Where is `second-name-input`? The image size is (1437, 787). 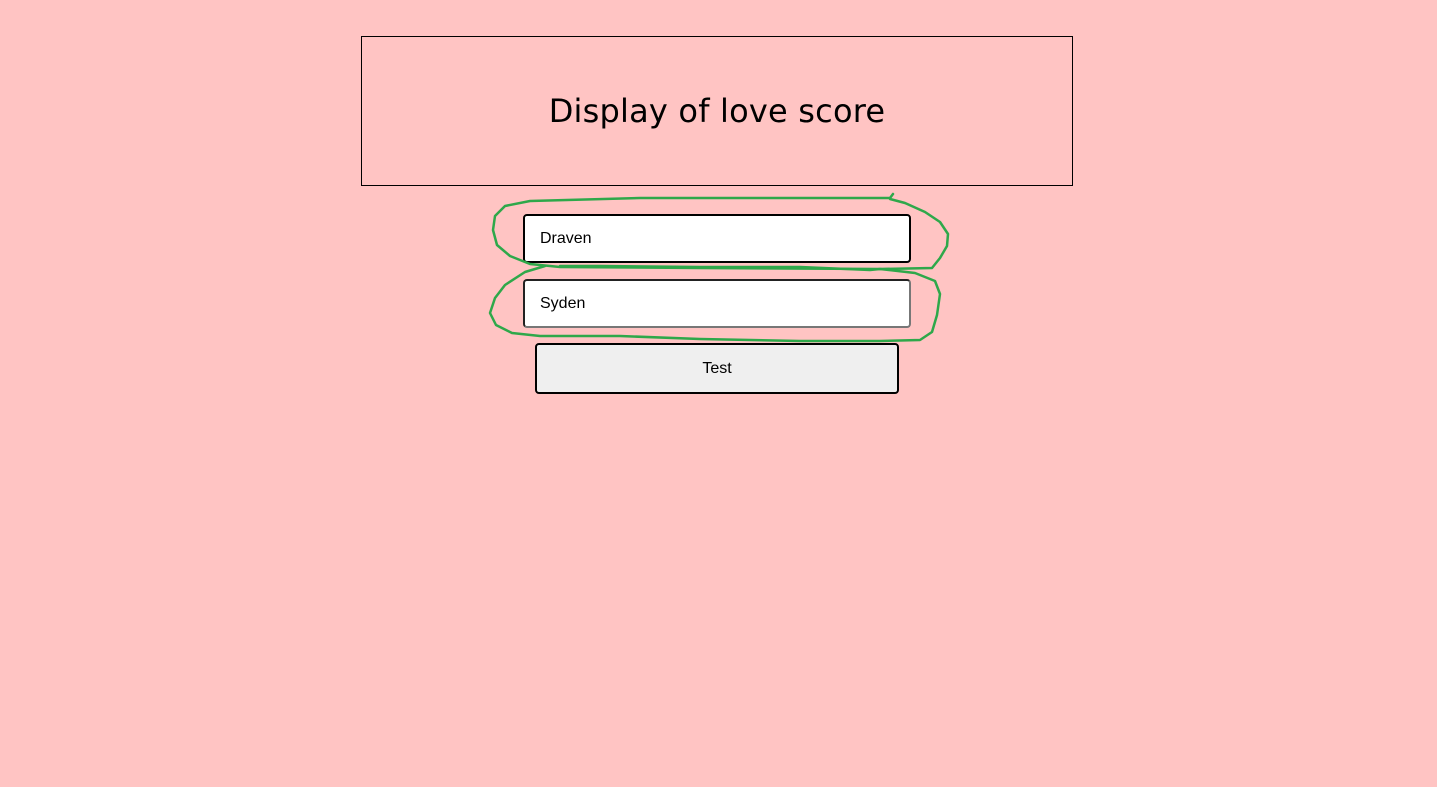
second-name-input is located at coordinates (717, 303).